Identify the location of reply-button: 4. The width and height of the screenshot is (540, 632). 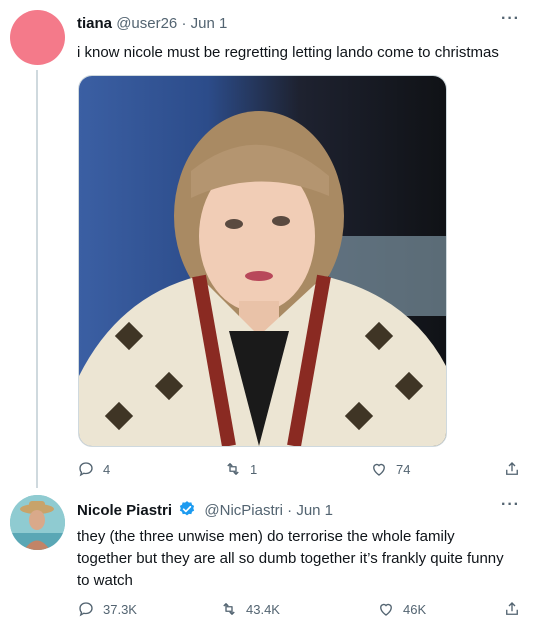
(93, 469).